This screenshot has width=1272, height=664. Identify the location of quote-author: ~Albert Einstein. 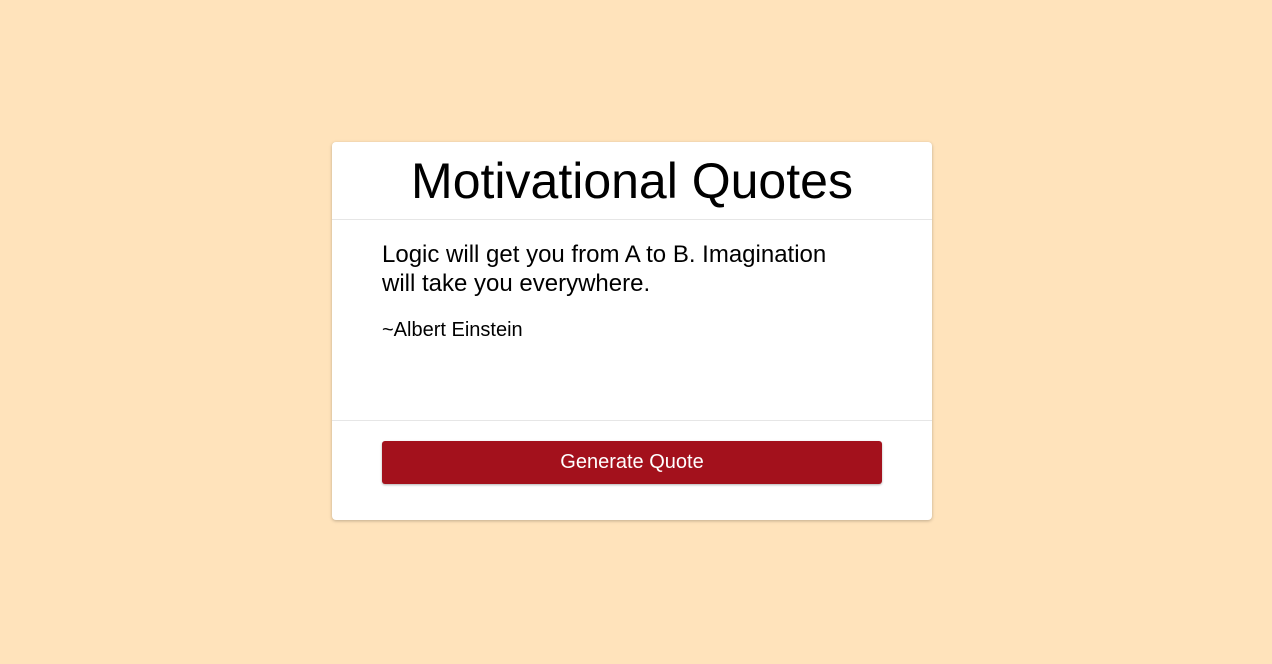
(452, 330).